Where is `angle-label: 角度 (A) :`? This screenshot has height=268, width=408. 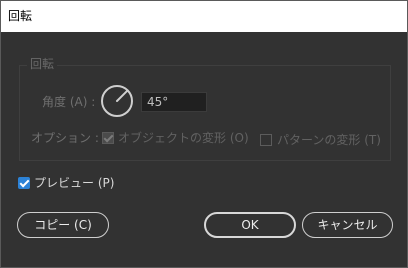
angle-label: 角度 (A) : is located at coordinates (69, 102).